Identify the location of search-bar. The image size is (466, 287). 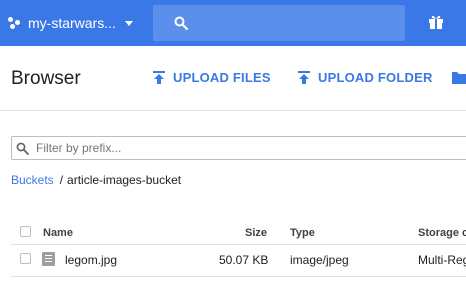
(279, 23).